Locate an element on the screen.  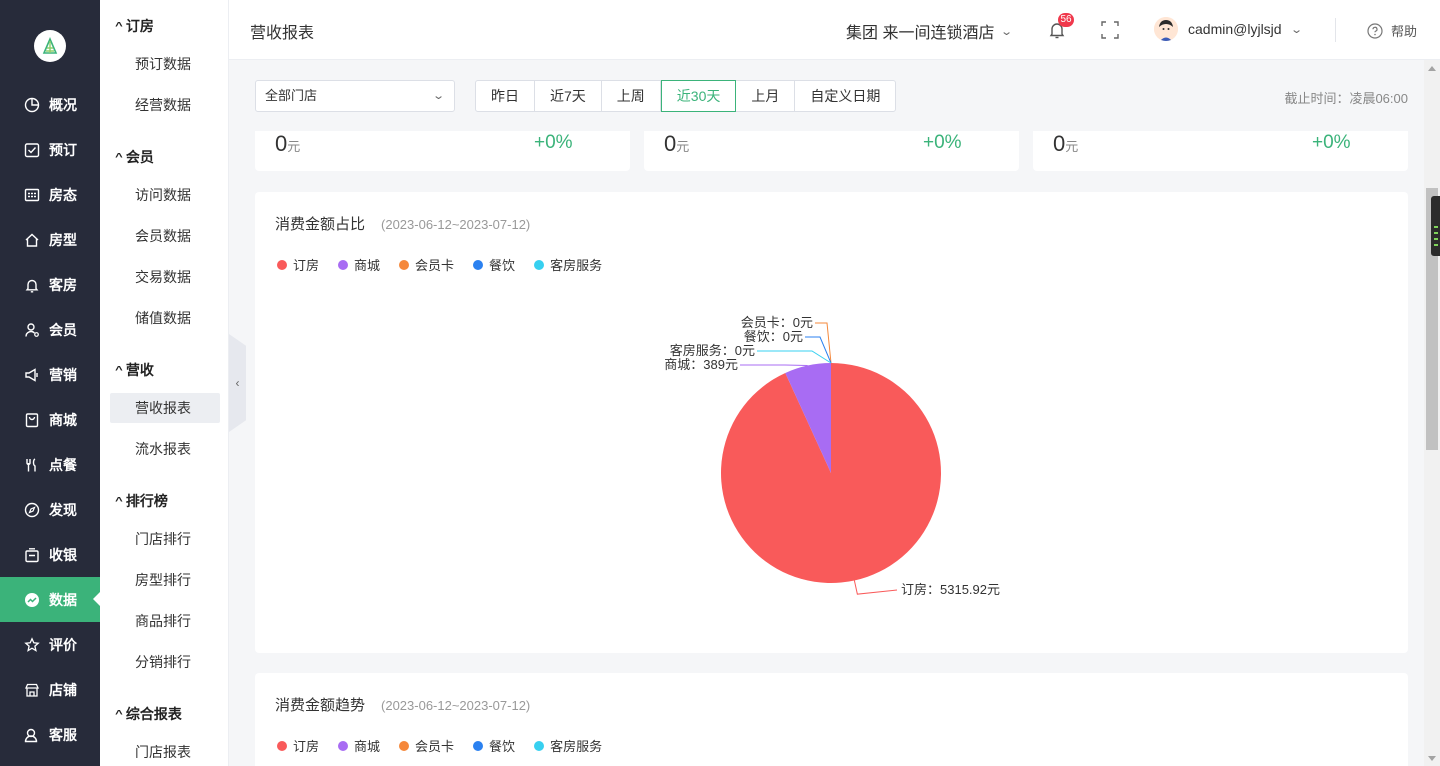
legend-label: 商城 is located at coordinates (367, 746).